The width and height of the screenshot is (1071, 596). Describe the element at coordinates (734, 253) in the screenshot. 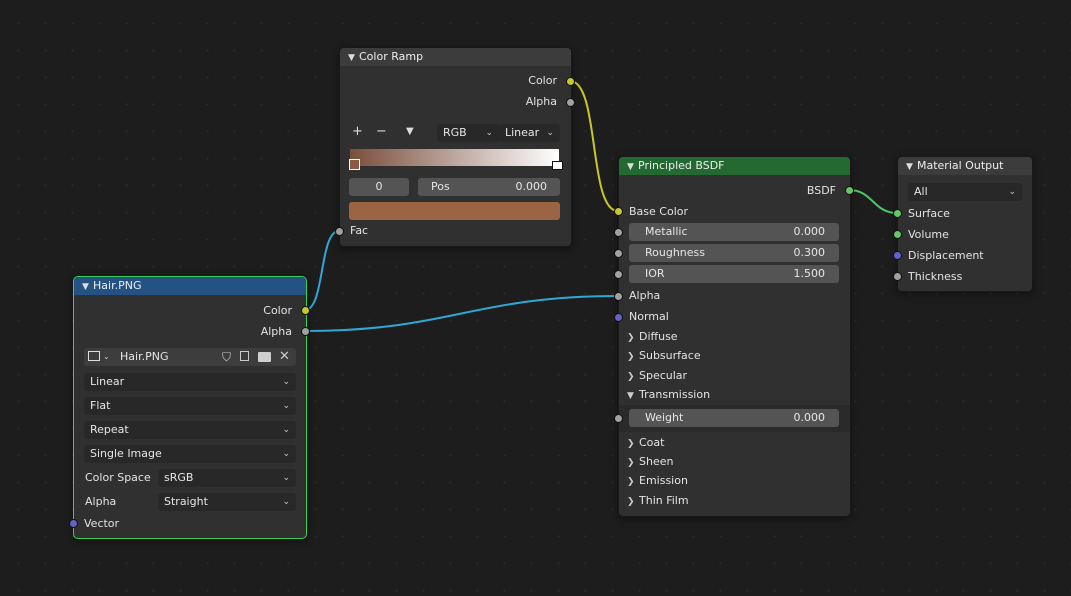

I see `roughness-slider: Roughness 0.300` at that location.